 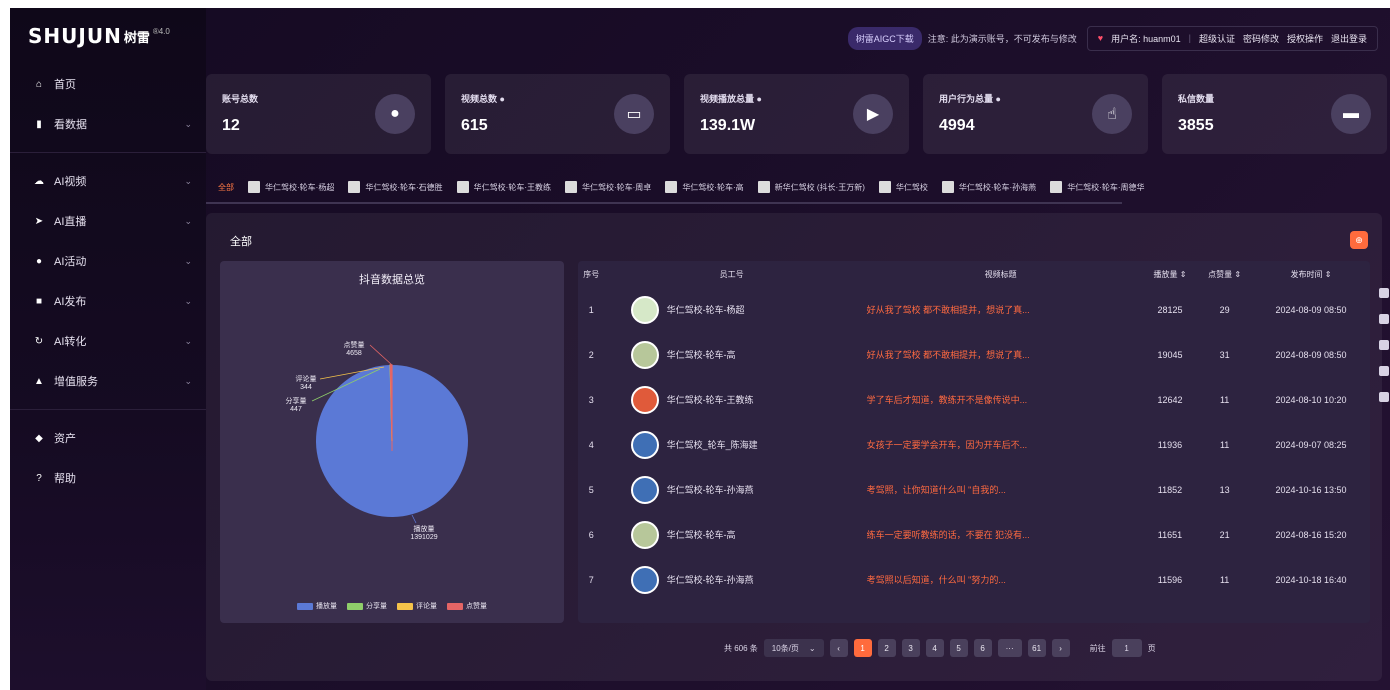 I want to click on tab-account: 全部, so click(x=226, y=187).